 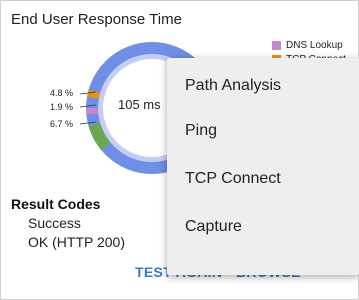 I want to click on donut-center-value: 105 ms, so click(x=139, y=104).